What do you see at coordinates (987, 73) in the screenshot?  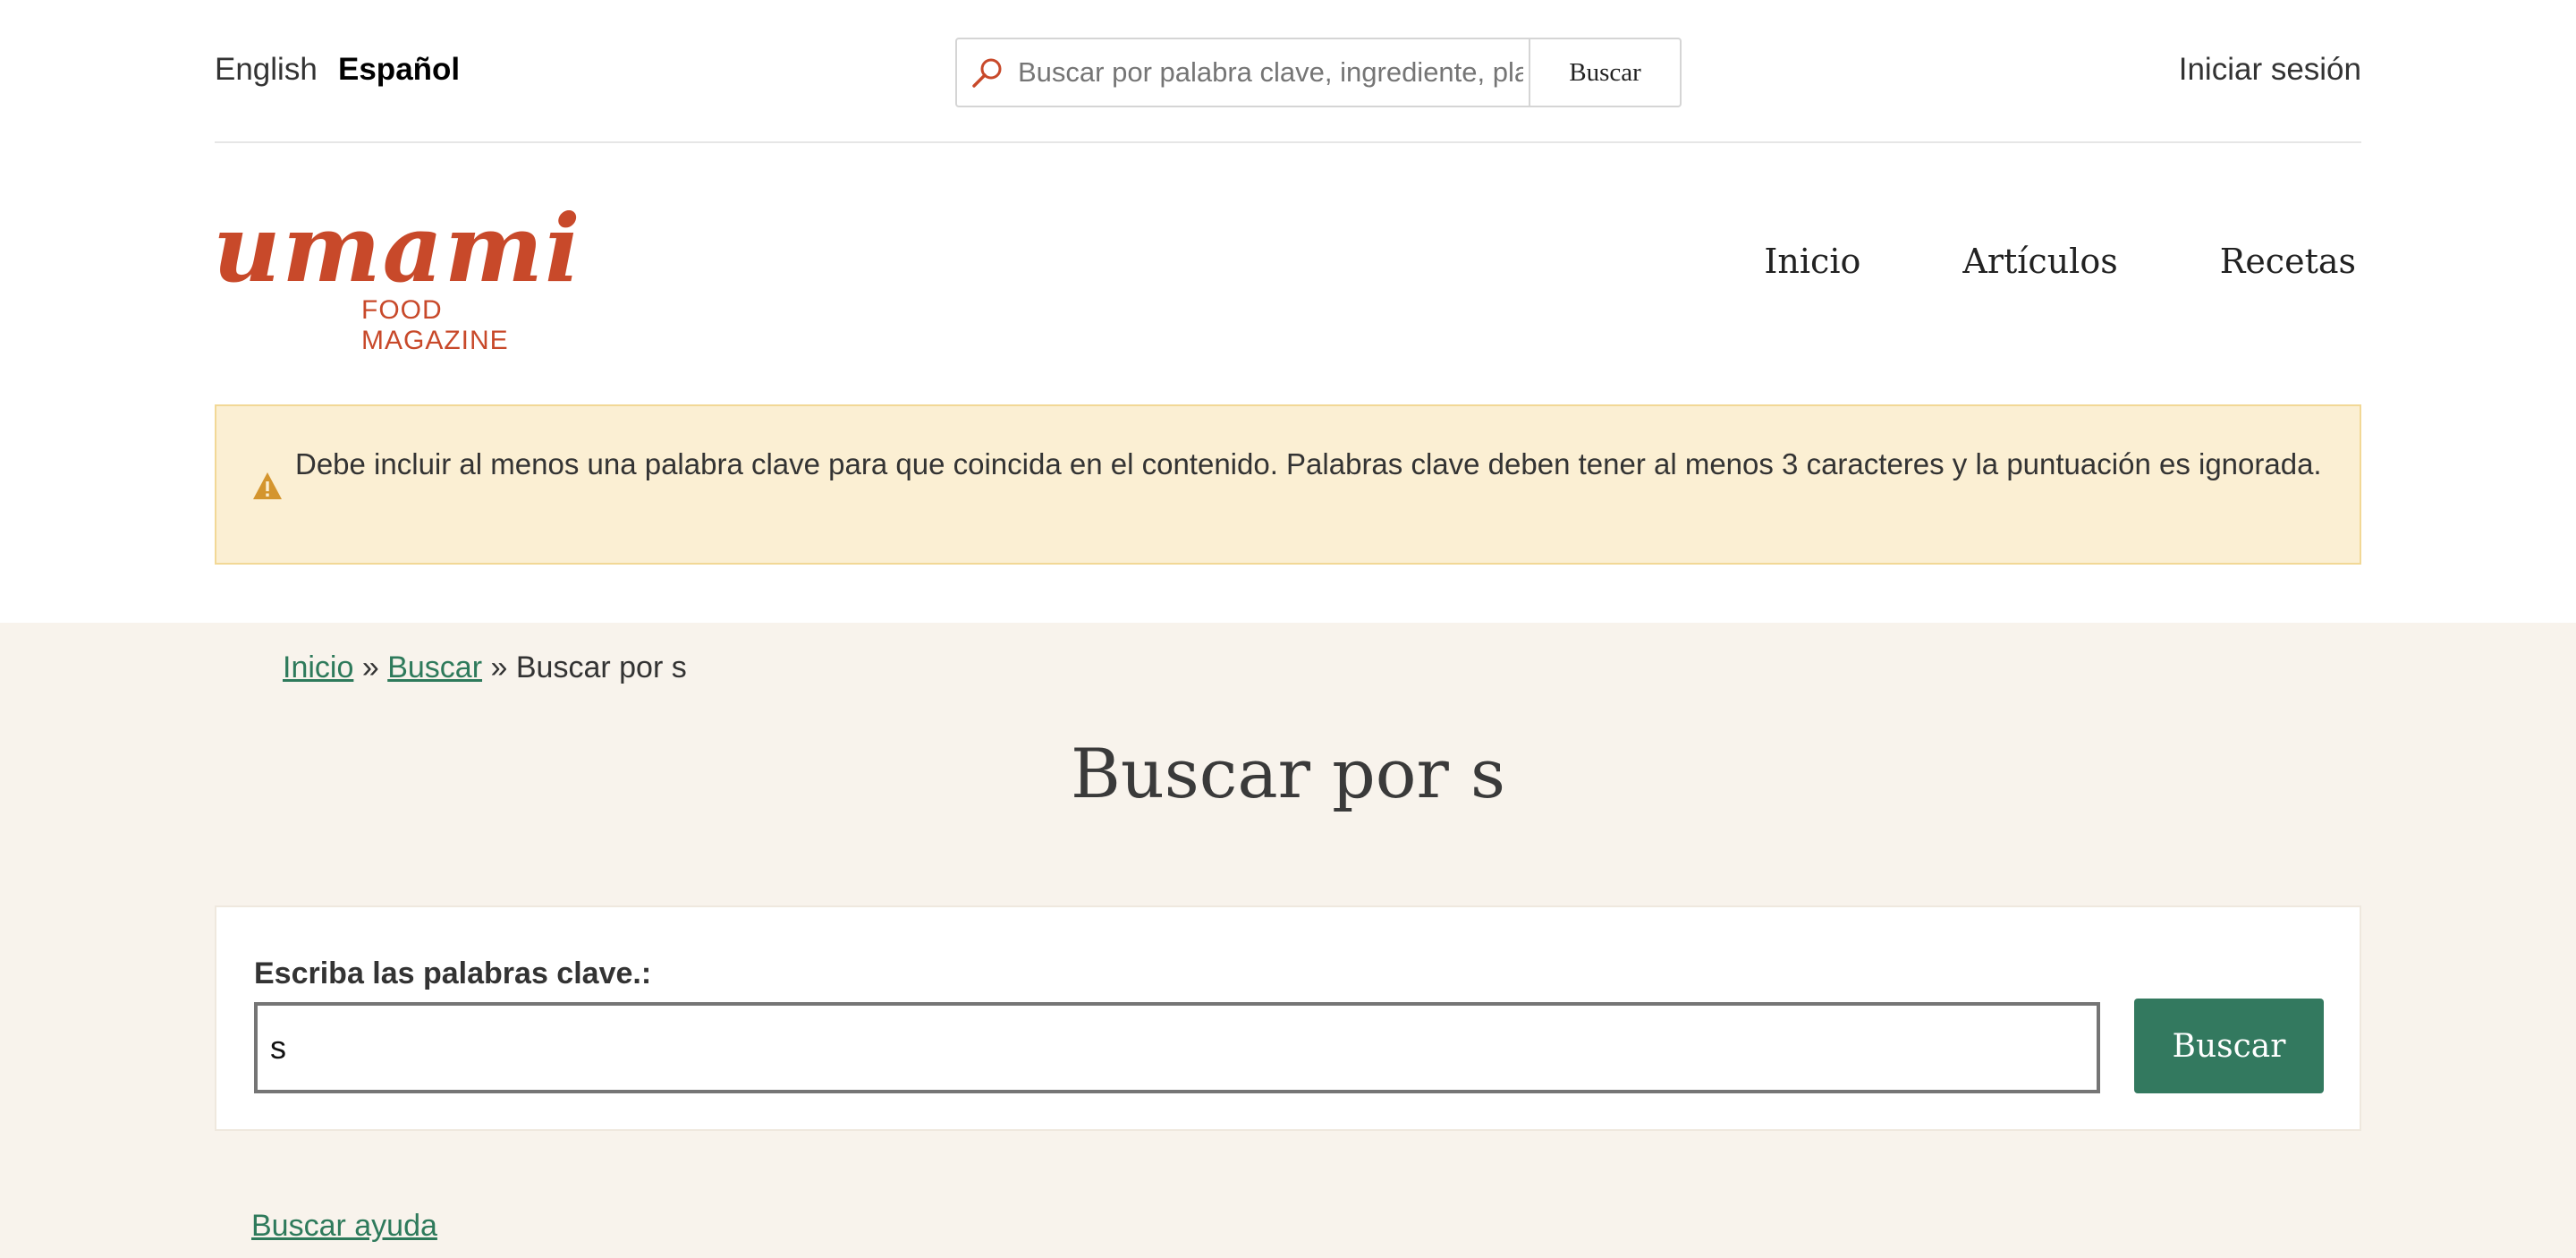 I see `search-icon` at bounding box center [987, 73].